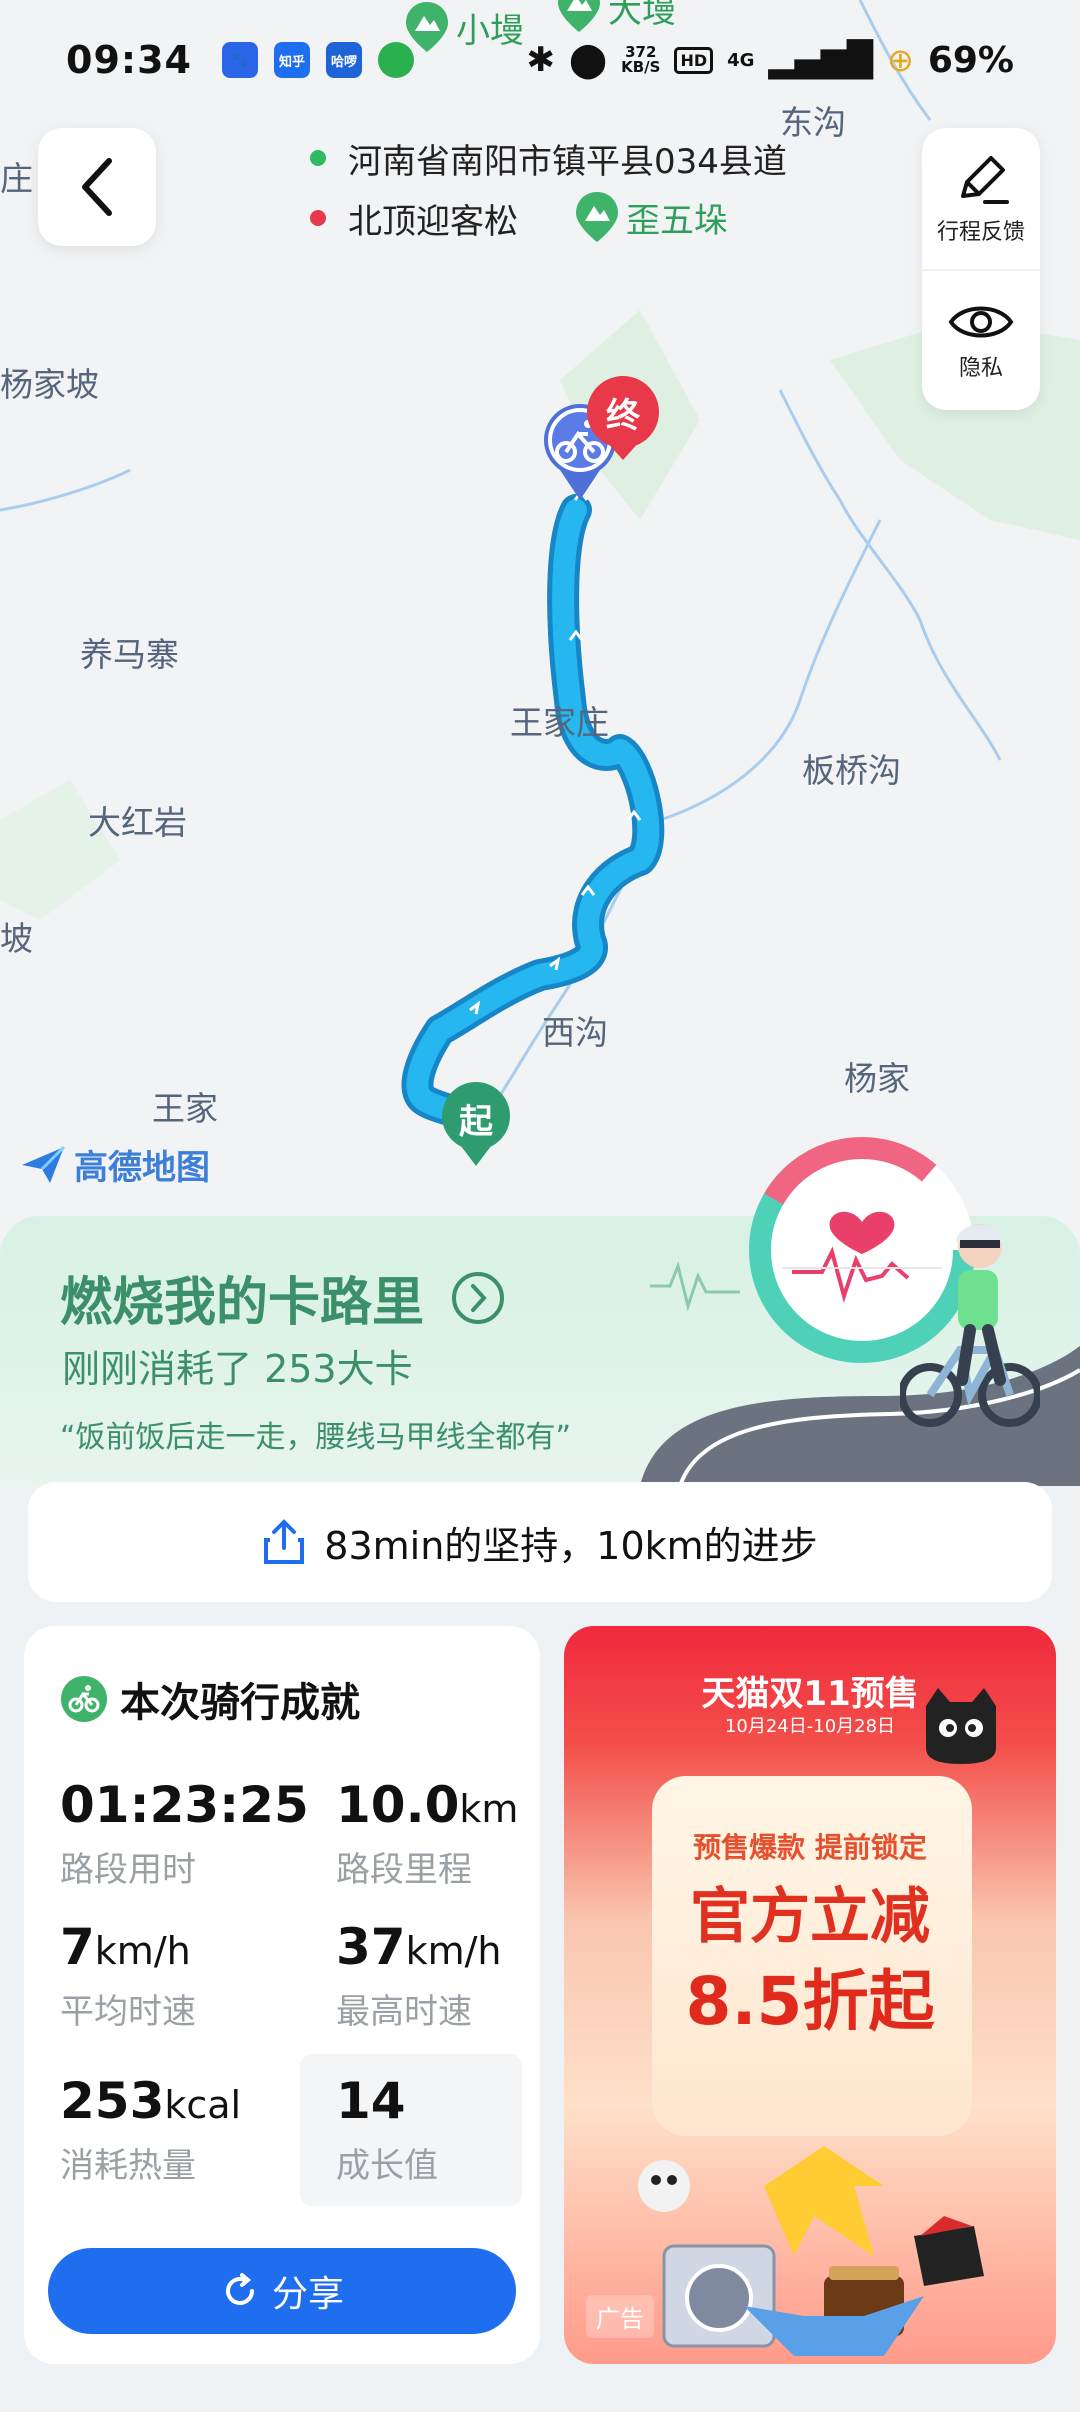 The image size is (1080, 2412). What do you see at coordinates (240, 1703) in the screenshot?
I see `achievement-title: 本次骑行成就` at bounding box center [240, 1703].